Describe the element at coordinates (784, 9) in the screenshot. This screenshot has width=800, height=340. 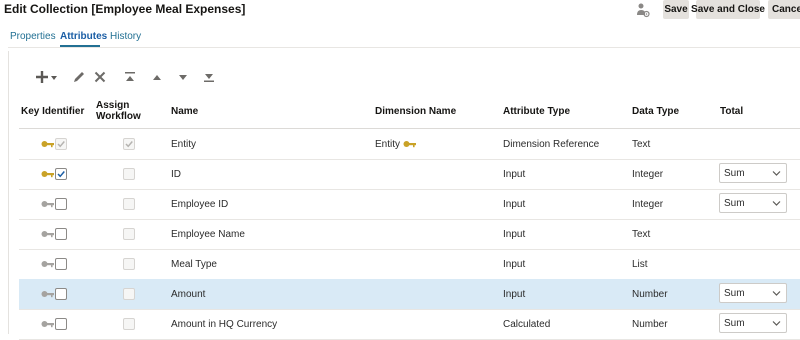
I see `cancel-button: Cancel` at that location.